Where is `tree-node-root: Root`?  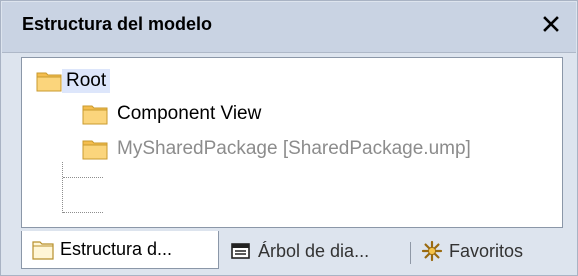 tree-node-root: Root is located at coordinates (73, 81).